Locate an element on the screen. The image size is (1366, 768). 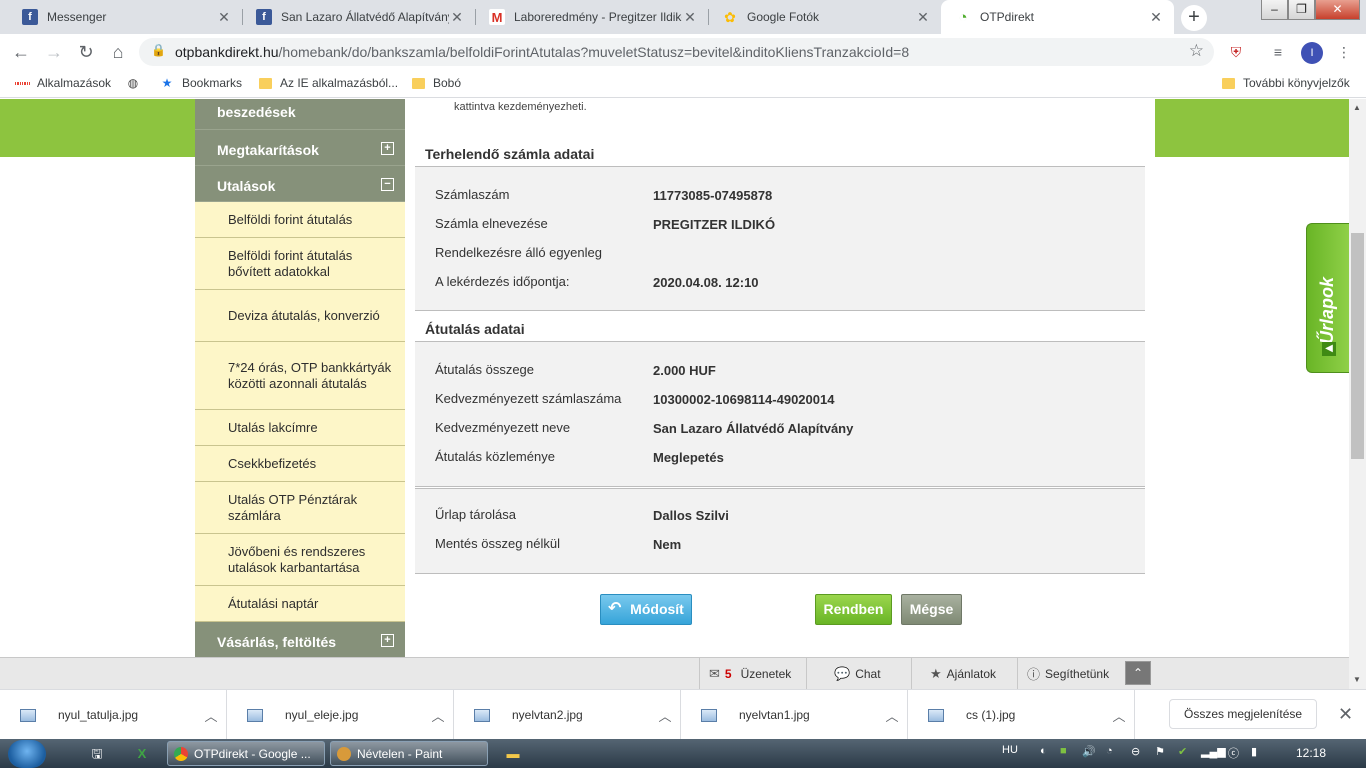
sidebar-item-deviza: Deviza átutalás, konverzió is located at coordinates (300, 316).